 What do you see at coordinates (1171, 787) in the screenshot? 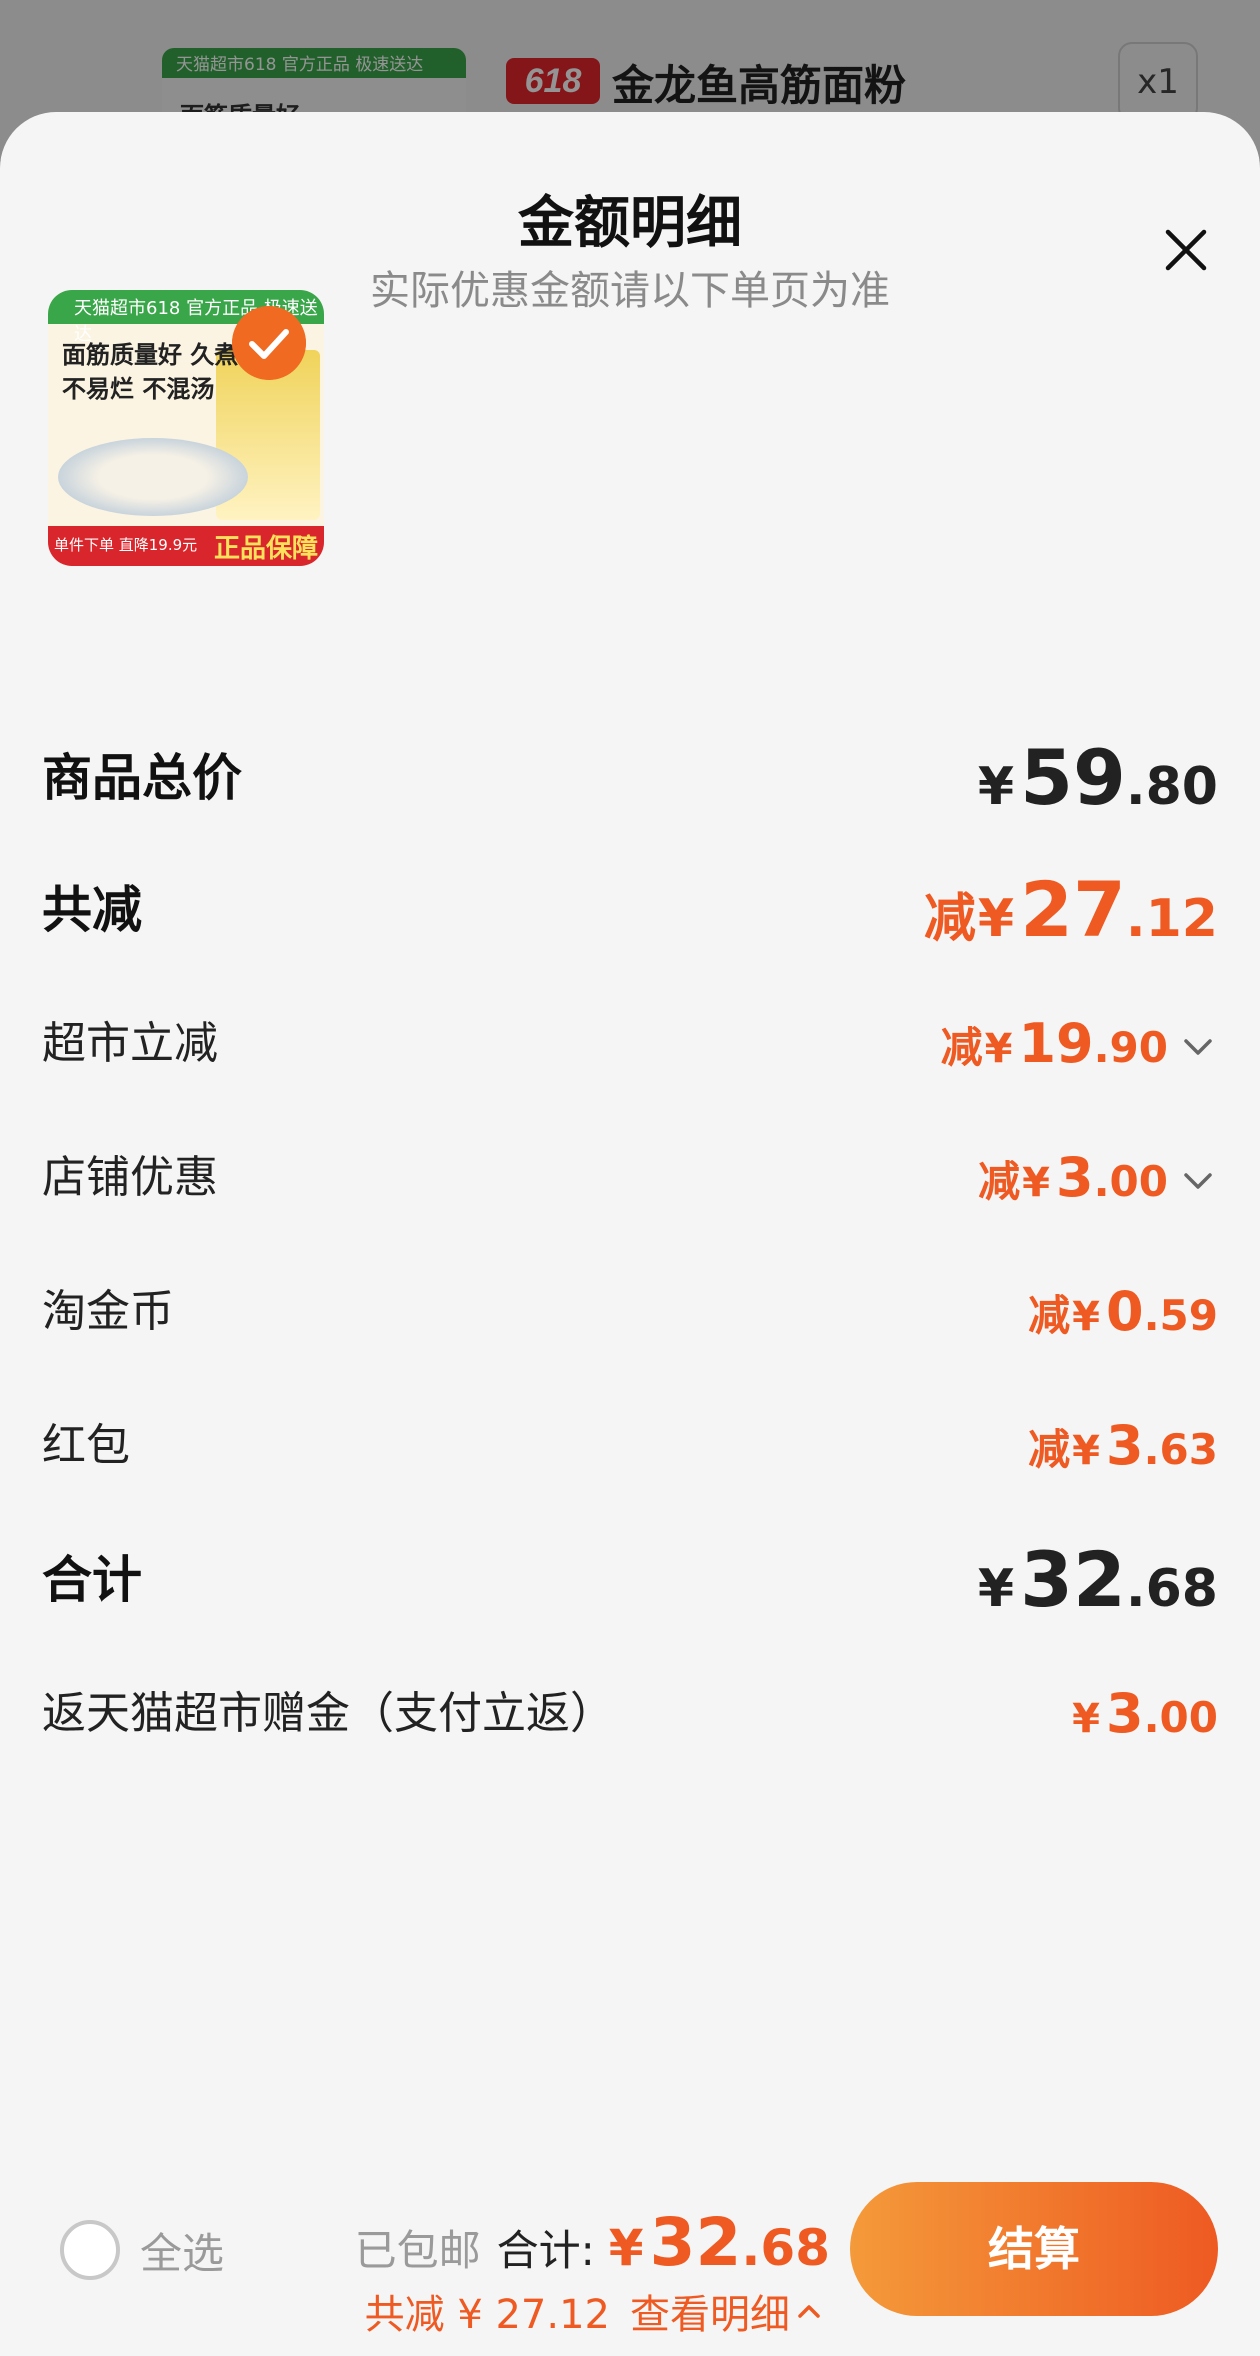
I see `amount-decimal: .80` at bounding box center [1171, 787].